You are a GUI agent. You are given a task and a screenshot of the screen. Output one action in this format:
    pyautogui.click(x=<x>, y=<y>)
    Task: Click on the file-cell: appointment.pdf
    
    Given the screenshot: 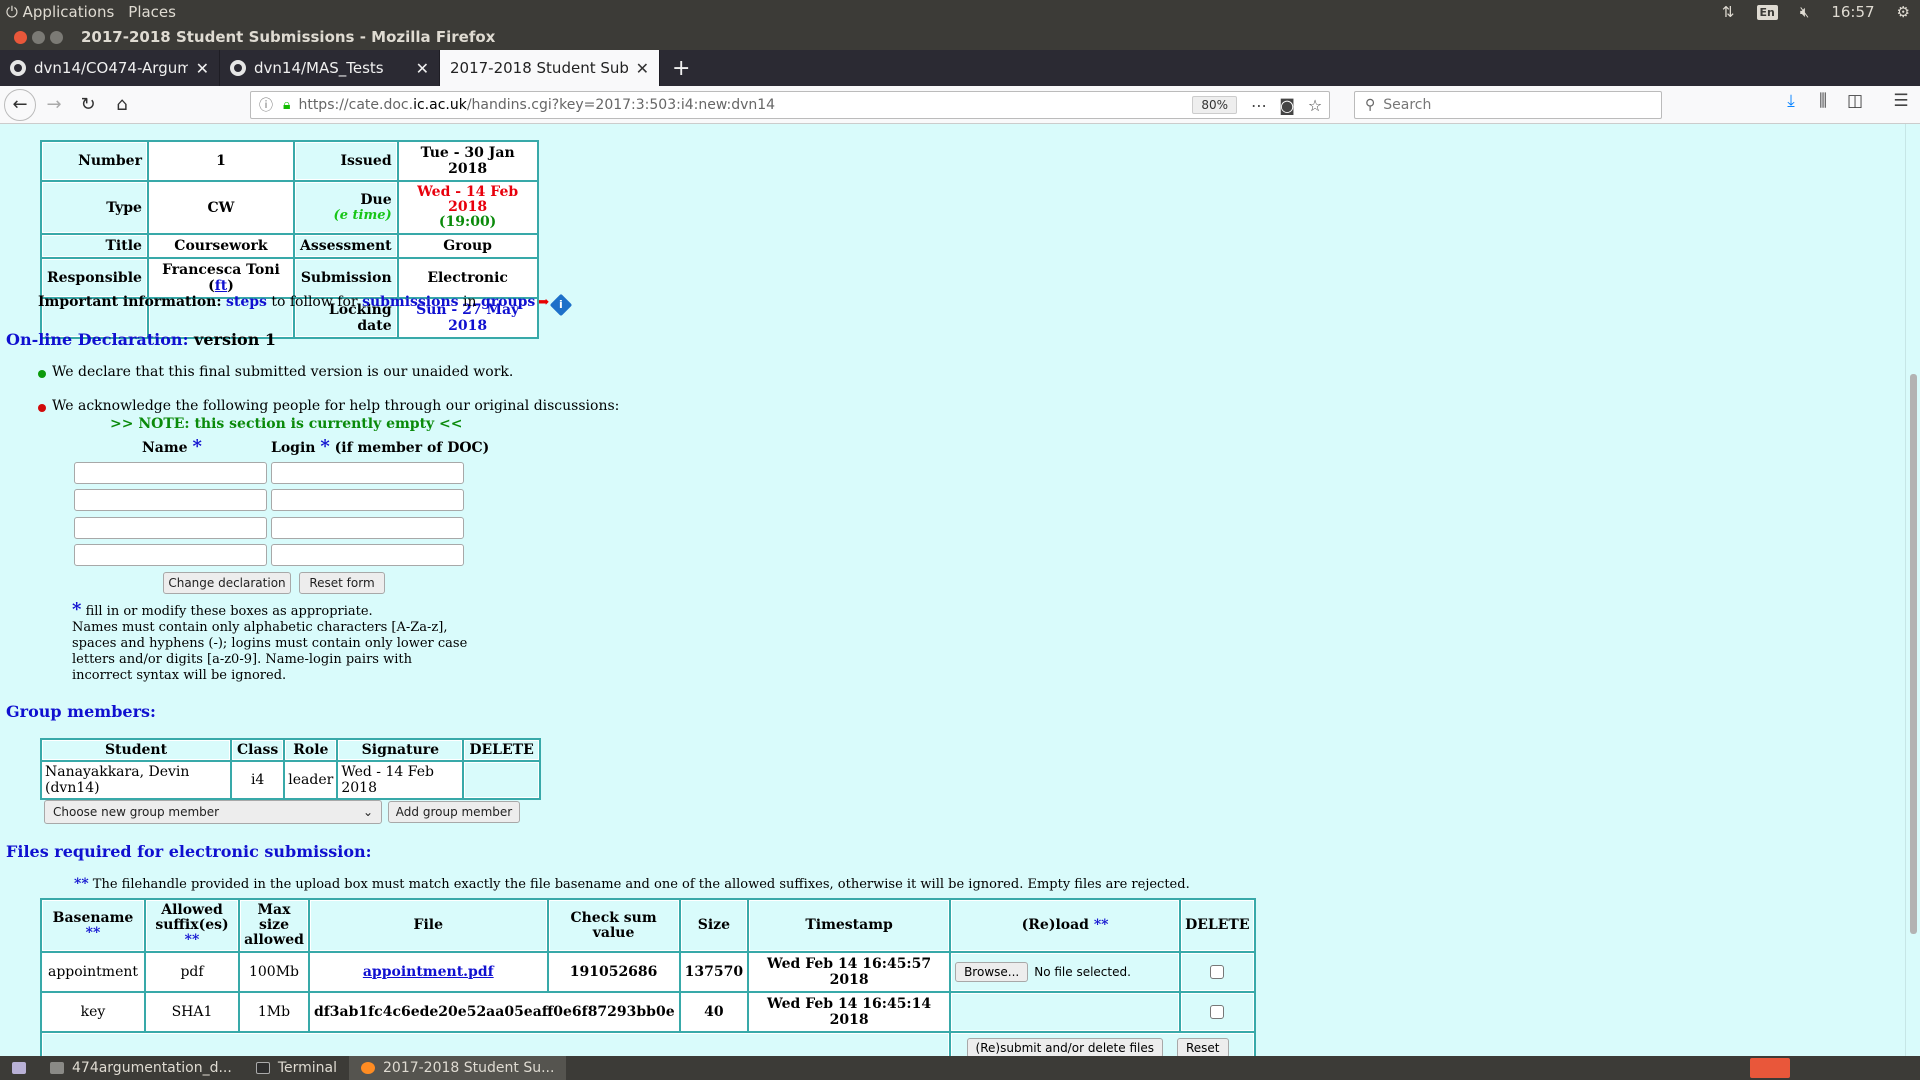 What is the action you would take?
    pyautogui.click(x=428, y=972)
    